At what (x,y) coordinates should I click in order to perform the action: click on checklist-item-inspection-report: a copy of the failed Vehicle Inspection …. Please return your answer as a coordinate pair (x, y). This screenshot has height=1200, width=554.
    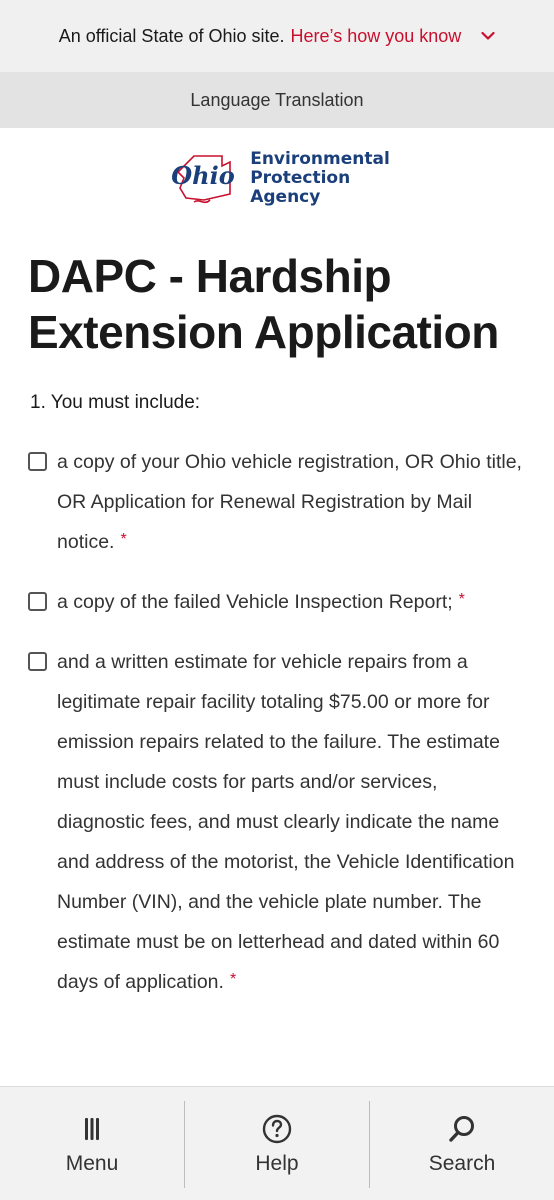
    Looking at the image, I should click on (277, 602).